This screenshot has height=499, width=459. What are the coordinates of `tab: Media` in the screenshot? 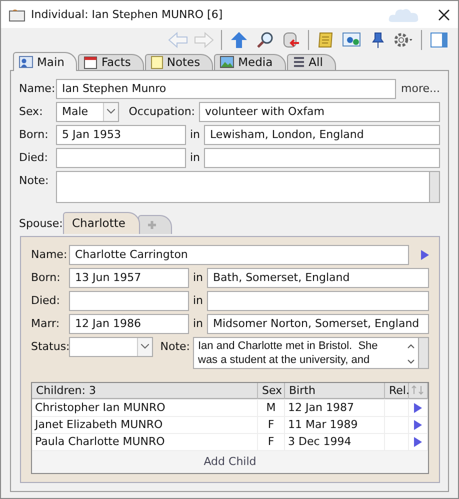 It's located at (250, 62).